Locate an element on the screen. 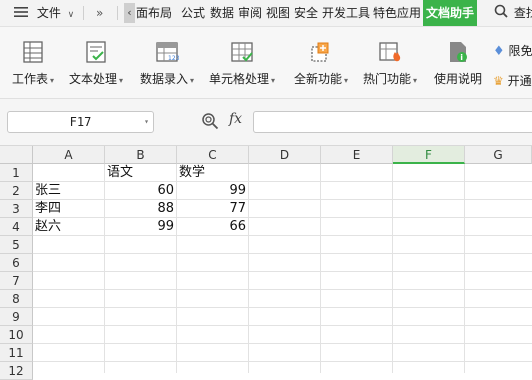  cell-a2: 张三 is located at coordinates (48, 191).